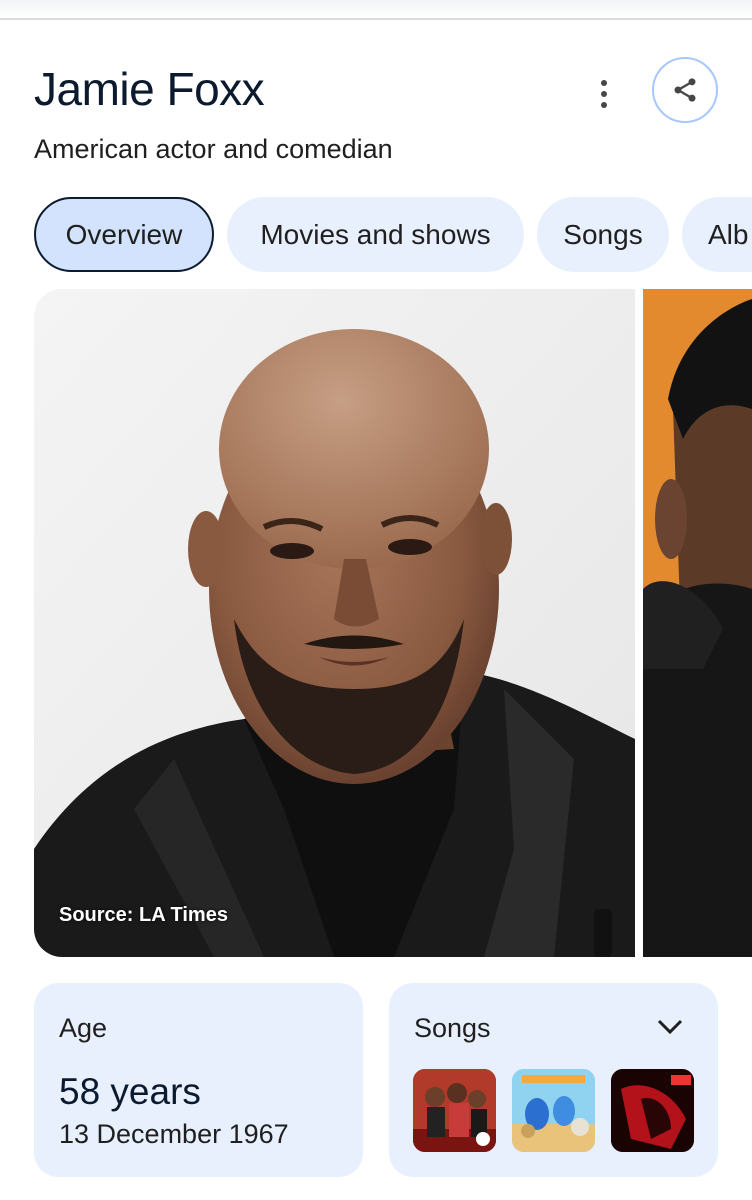 The width and height of the screenshot is (752, 1200). I want to click on tab-bar: Overview Movies and shows Songs Alb, so click(393, 235).